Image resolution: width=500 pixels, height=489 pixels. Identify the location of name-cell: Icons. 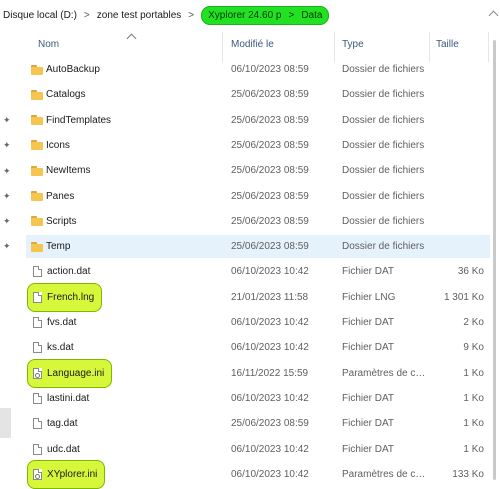
(126, 145).